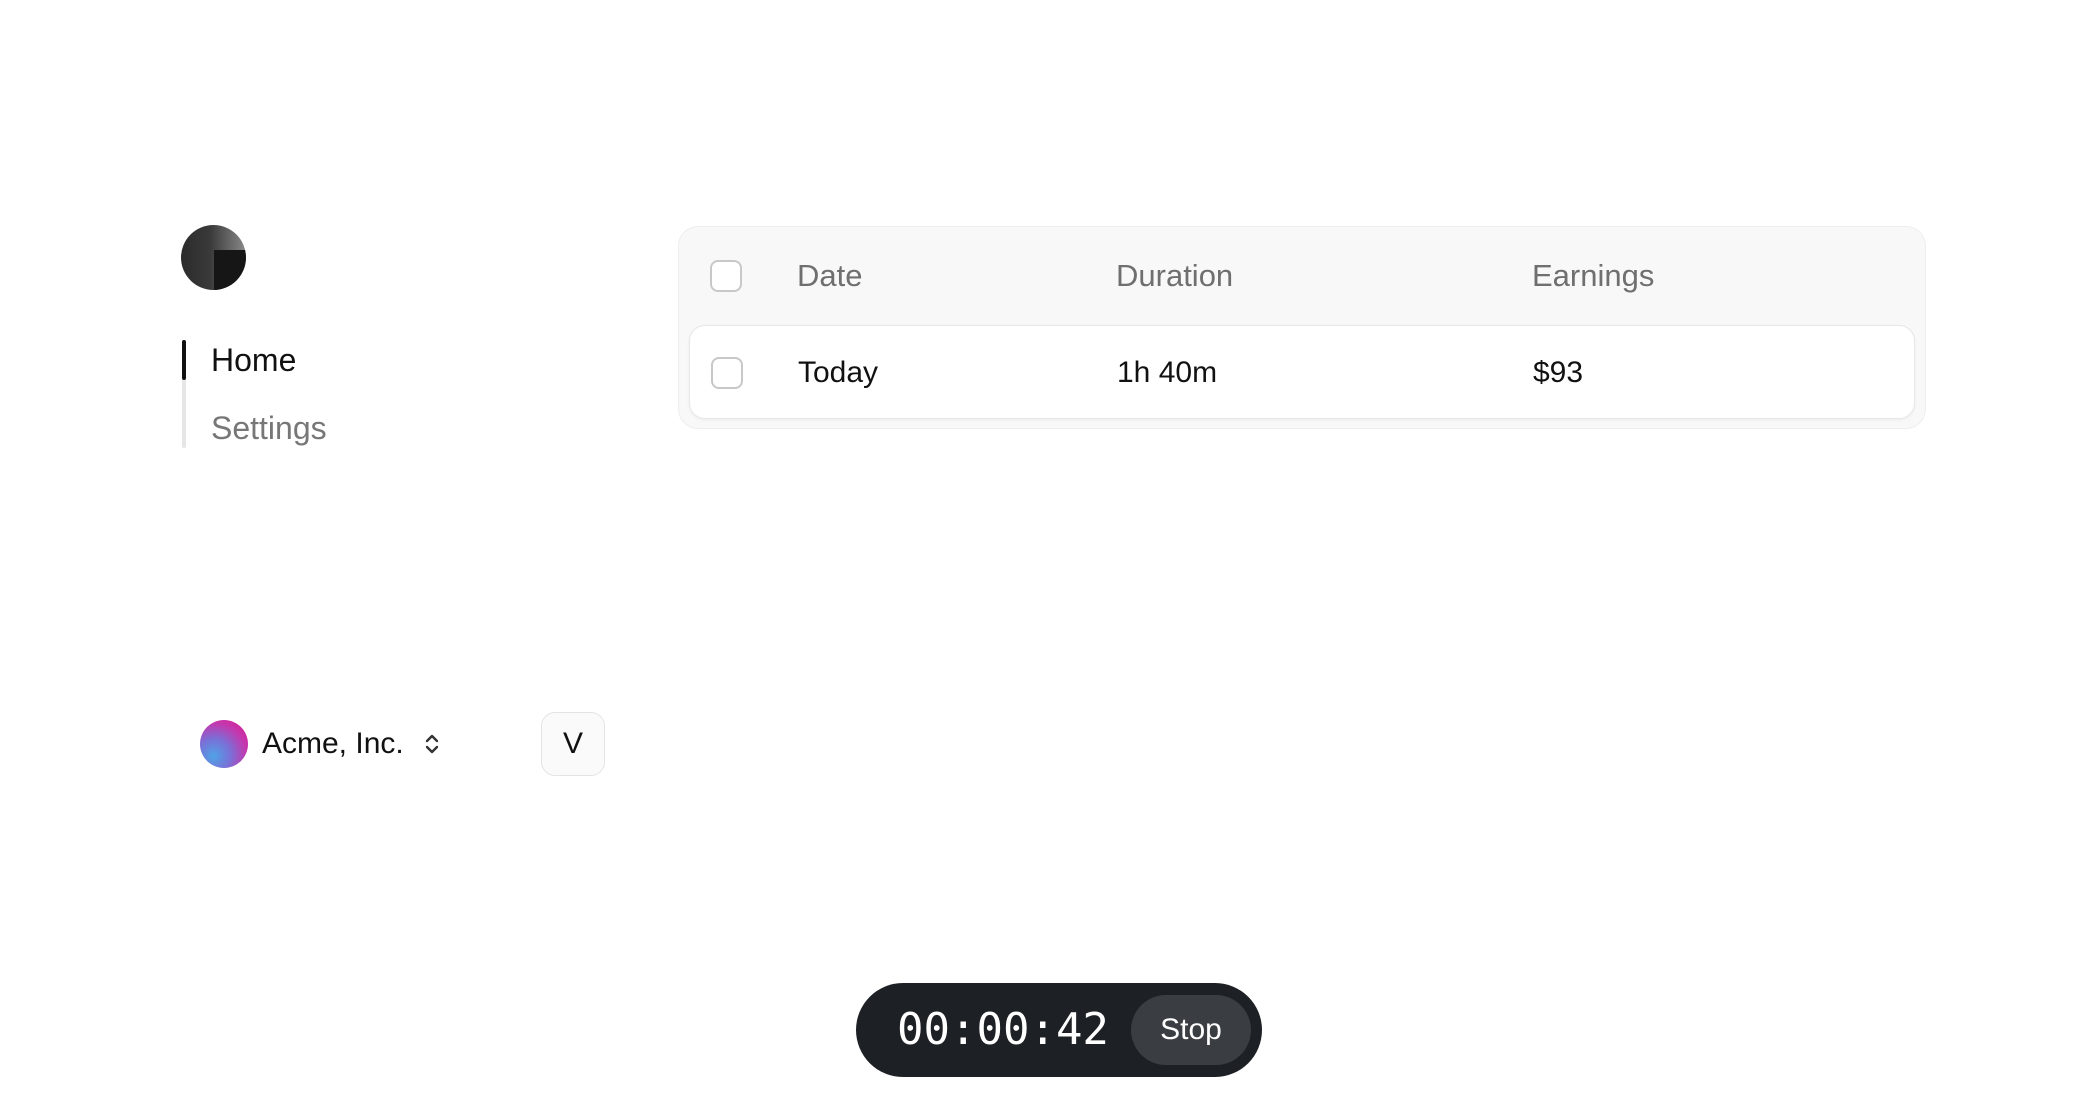  Describe the element at coordinates (269, 428) in the screenshot. I see `sidebar-item-settings: Settings` at that location.